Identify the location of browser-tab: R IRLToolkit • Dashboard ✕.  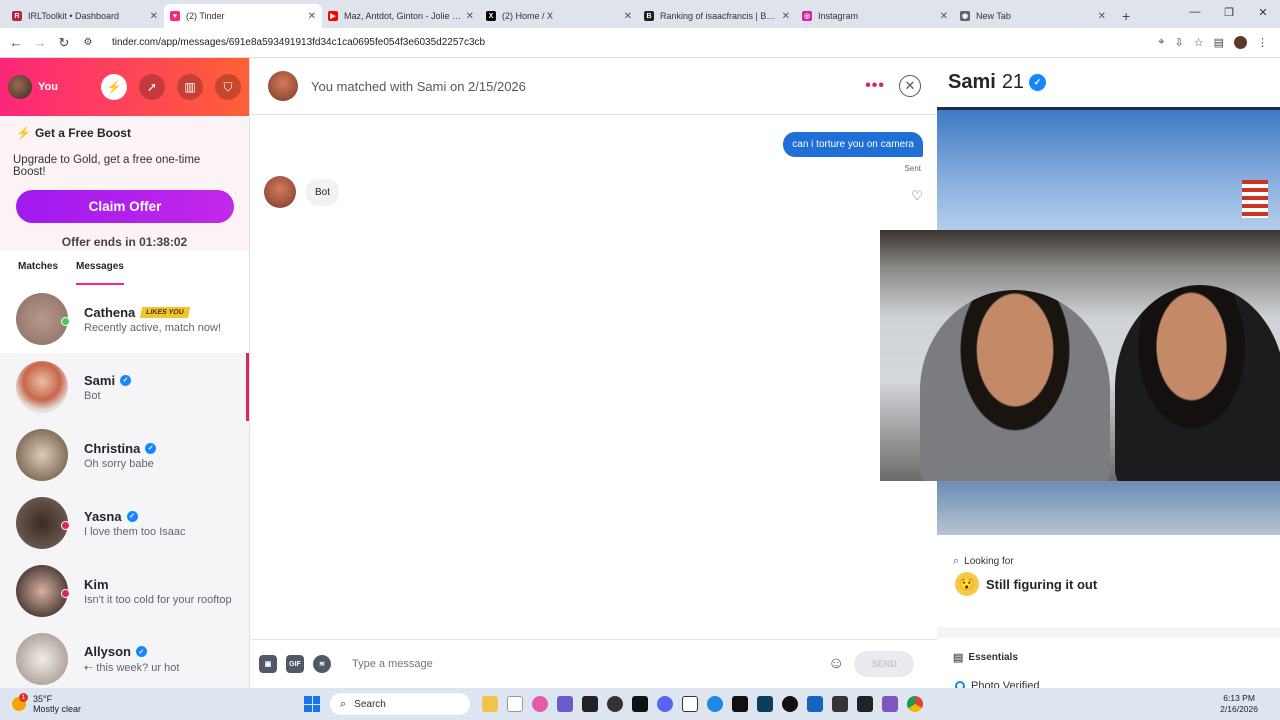
(85, 16).